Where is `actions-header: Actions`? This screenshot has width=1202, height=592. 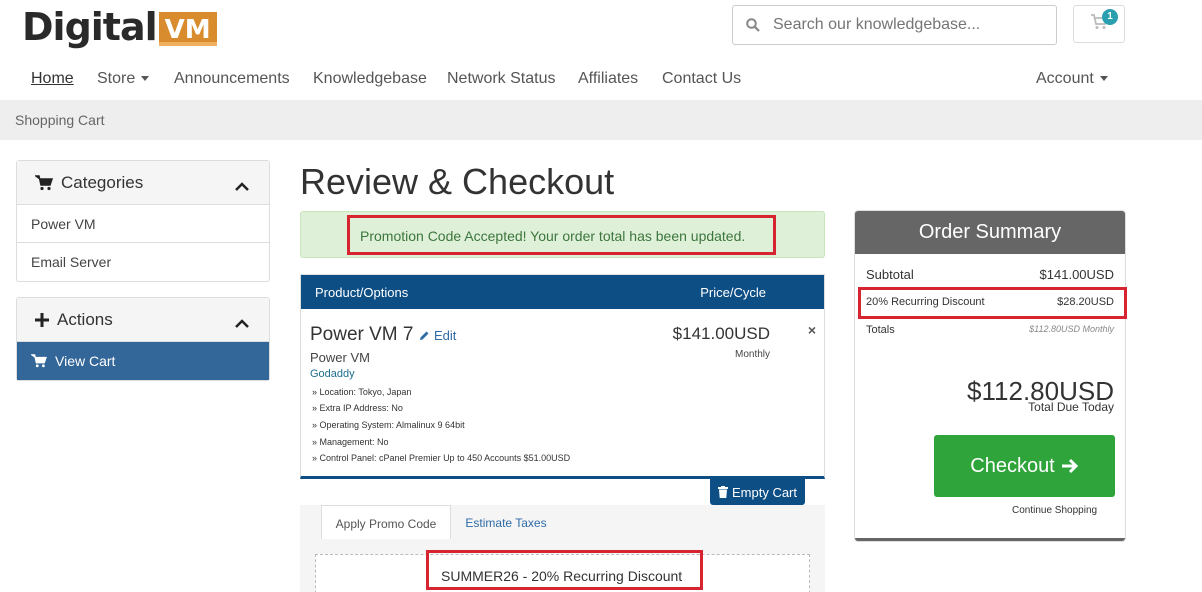
actions-header: Actions is located at coordinates (143, 320).